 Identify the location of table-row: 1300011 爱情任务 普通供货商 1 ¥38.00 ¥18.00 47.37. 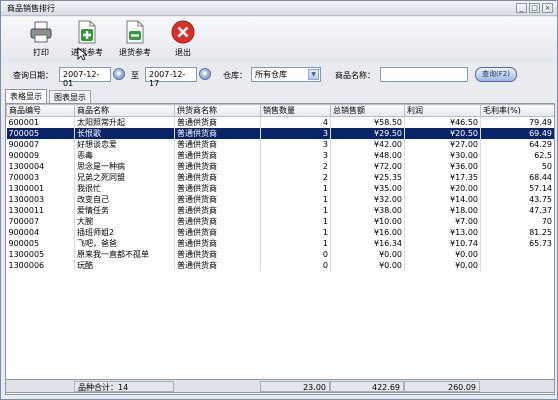
(280, 210).